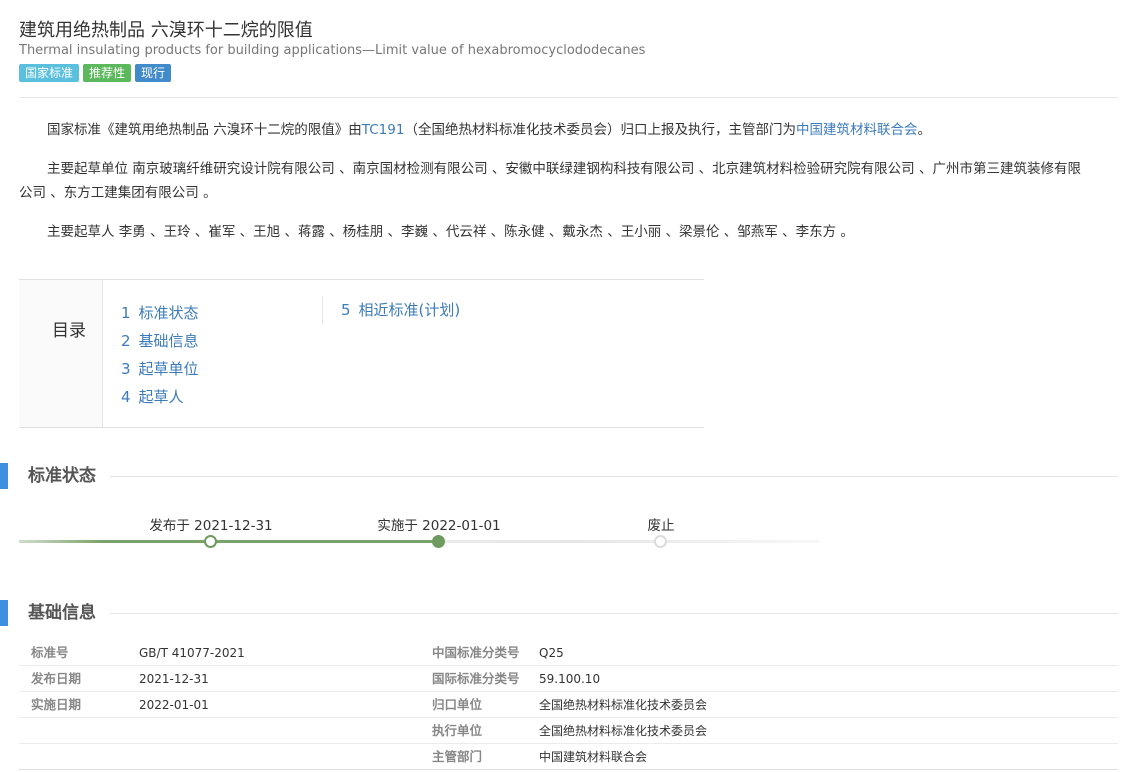 Image resolution: width=1136 pixels, height=772 pixels. I want to click on field-label: 归口单位, so click(457, 704).